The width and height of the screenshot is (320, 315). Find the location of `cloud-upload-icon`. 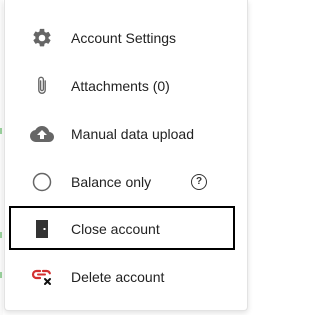

cloud-upload-icon is located at coordinates (42, 134).